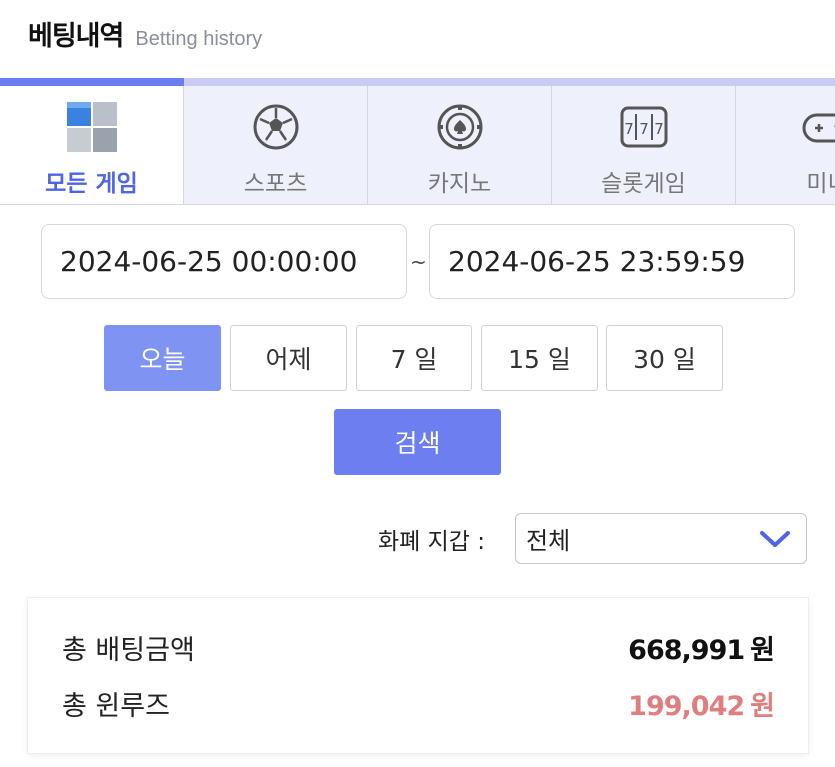 This screenshot has height=767, width=835. What do you see at coordinates (288, 358) in the screenshot?
I see `quick-range-yesterday-button: 어제` at bounding box center [288, 358].